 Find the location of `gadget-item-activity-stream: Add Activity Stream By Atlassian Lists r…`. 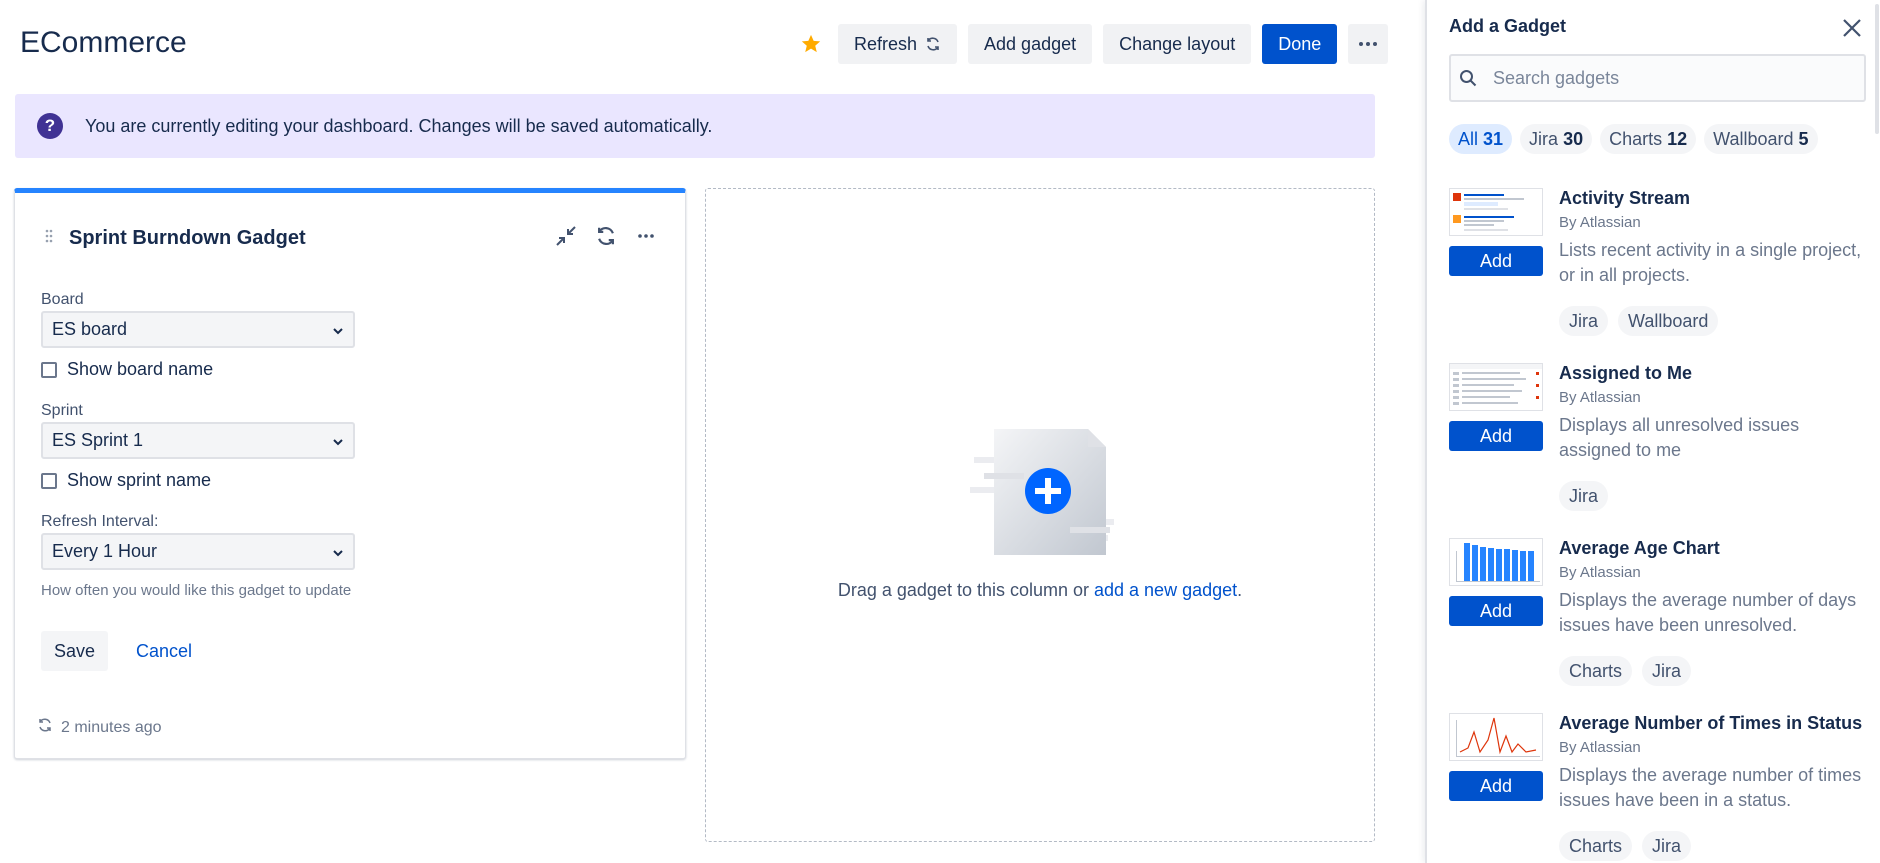

gadget-item-activity-stream: Add Activity Stream By Atlassian Lists r… is located at coordinates (1659, 263).